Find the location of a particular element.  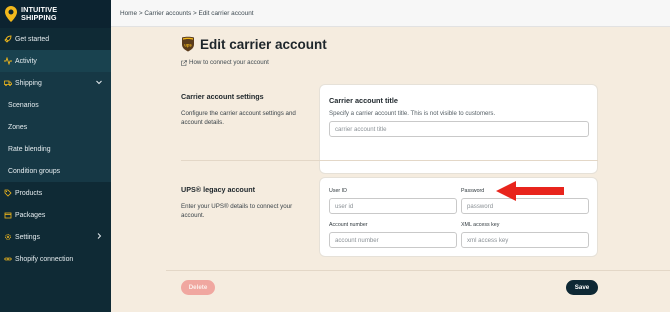

sidebar-item-shipping: Shipping is located at coordinates (55, 83).